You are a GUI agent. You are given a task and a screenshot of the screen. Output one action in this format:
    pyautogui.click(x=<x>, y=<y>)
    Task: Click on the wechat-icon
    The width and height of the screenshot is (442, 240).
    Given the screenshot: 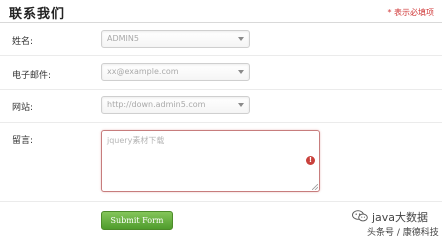 What is the action you would take?
    pyautogui.click(x=360, y=216)
    